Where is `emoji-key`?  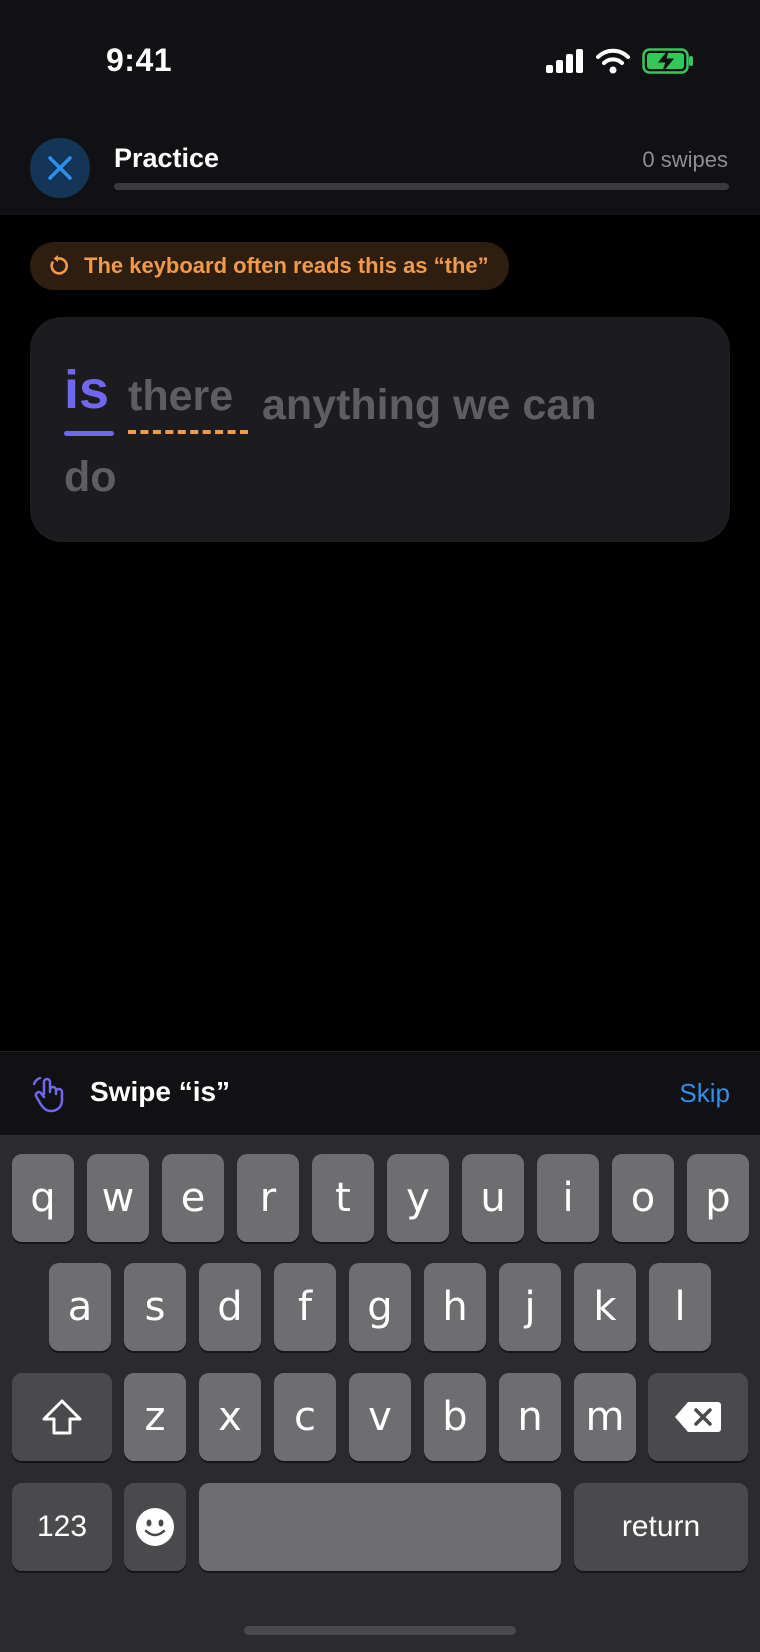
emoji-key is located at coordinates (155, 1527).